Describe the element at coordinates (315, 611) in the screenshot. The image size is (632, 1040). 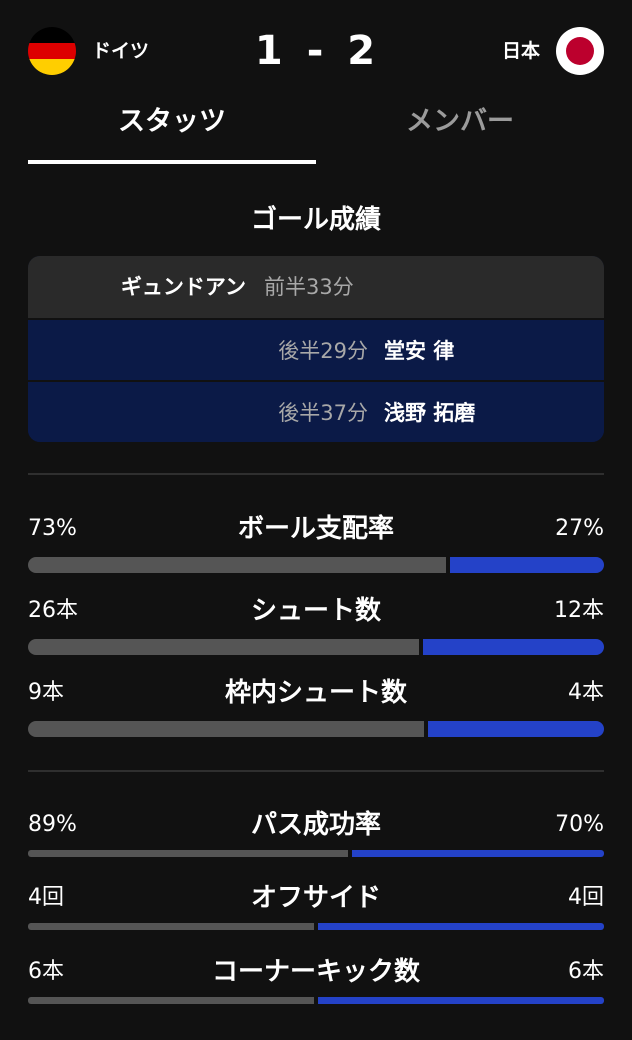
I see `stat-label: シュート数` at that location.